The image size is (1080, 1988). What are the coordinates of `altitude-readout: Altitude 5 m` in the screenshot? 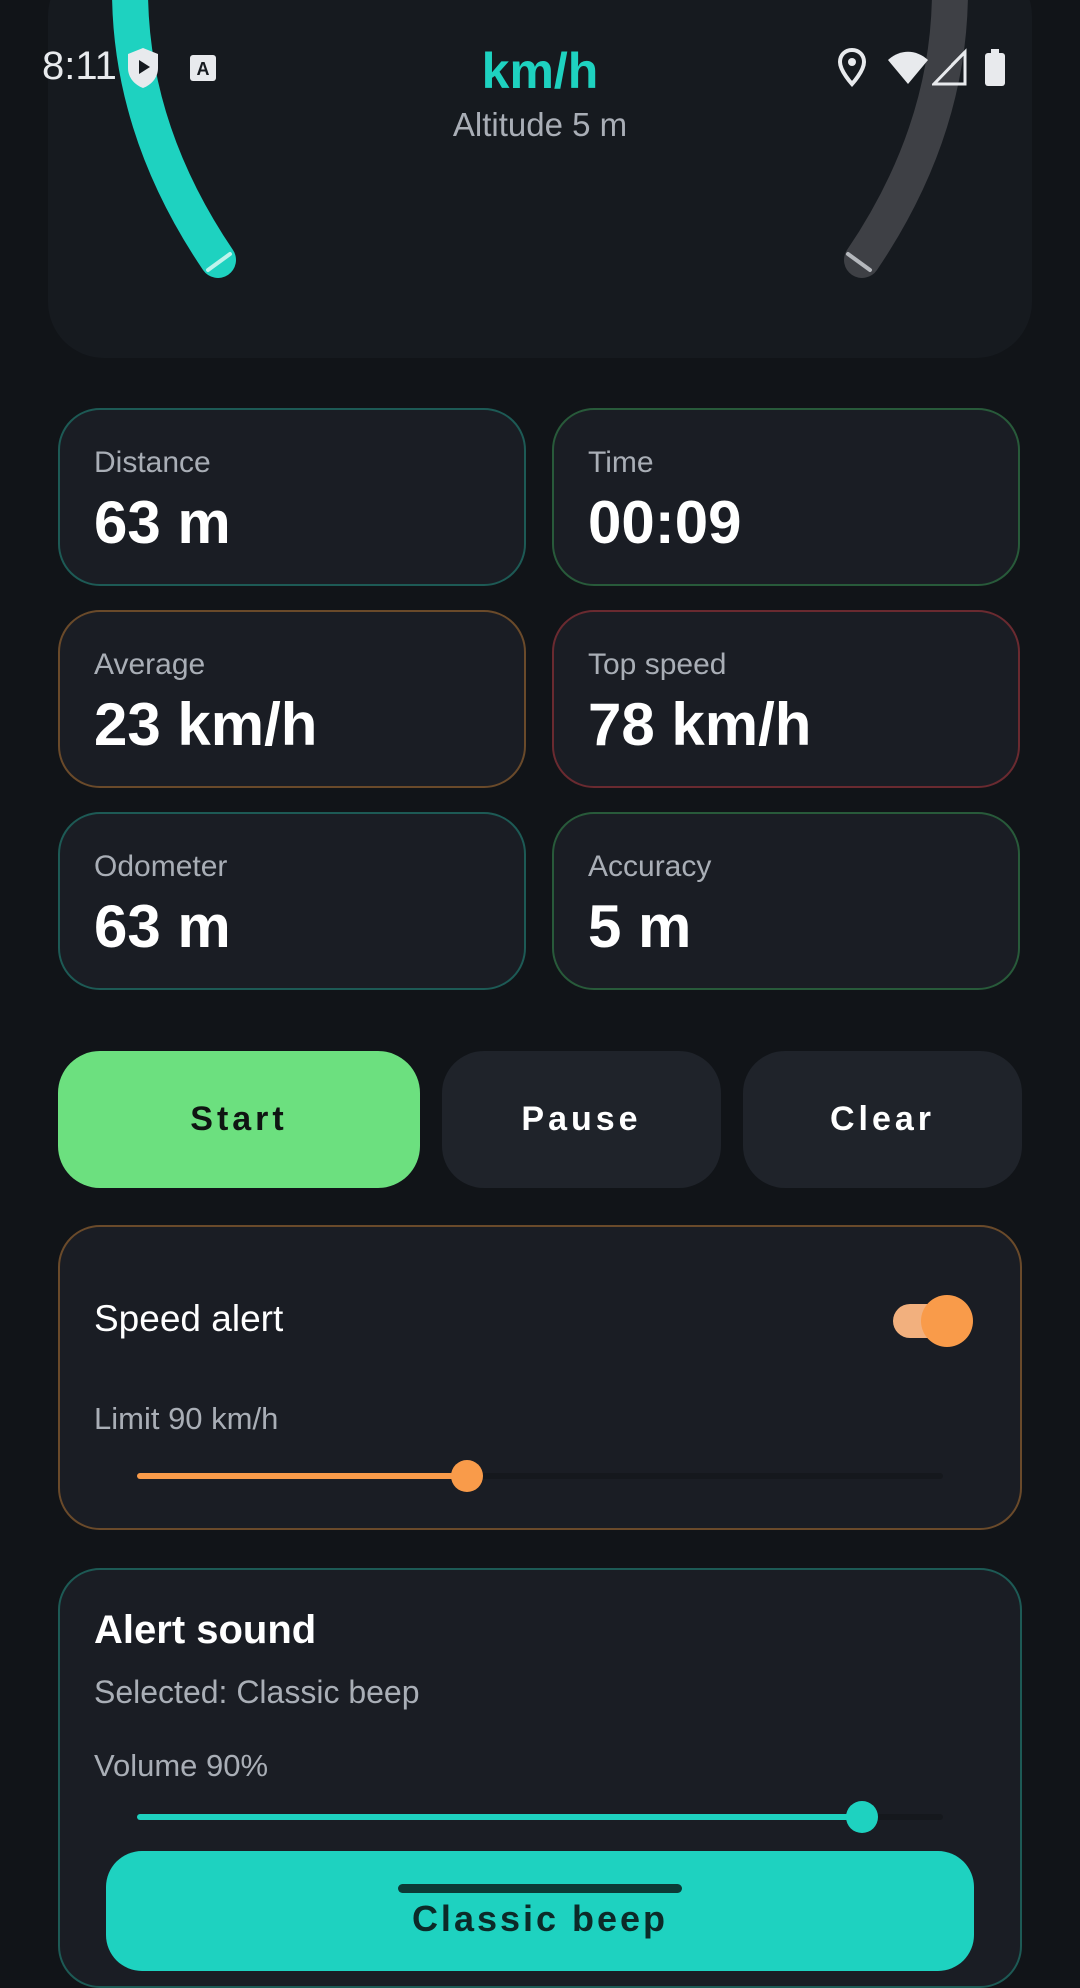 It's located at (540, 124).